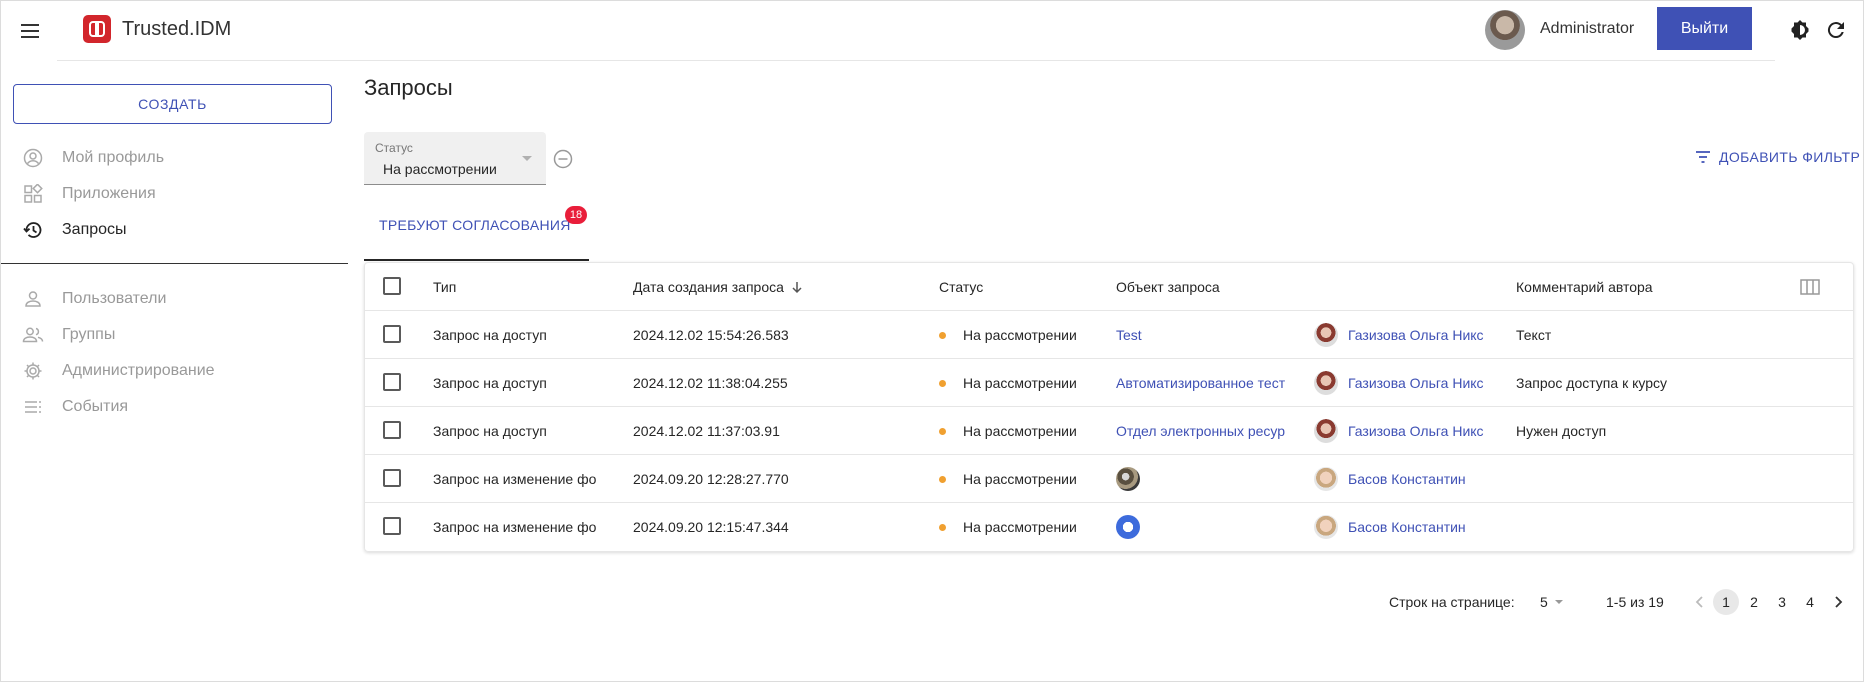 The width and height of the screenshot is (1864, 682). Describe the element at coordinates (172, 104) in the screenshot. I see `create-button: СОЗДАТЬ` at that location.